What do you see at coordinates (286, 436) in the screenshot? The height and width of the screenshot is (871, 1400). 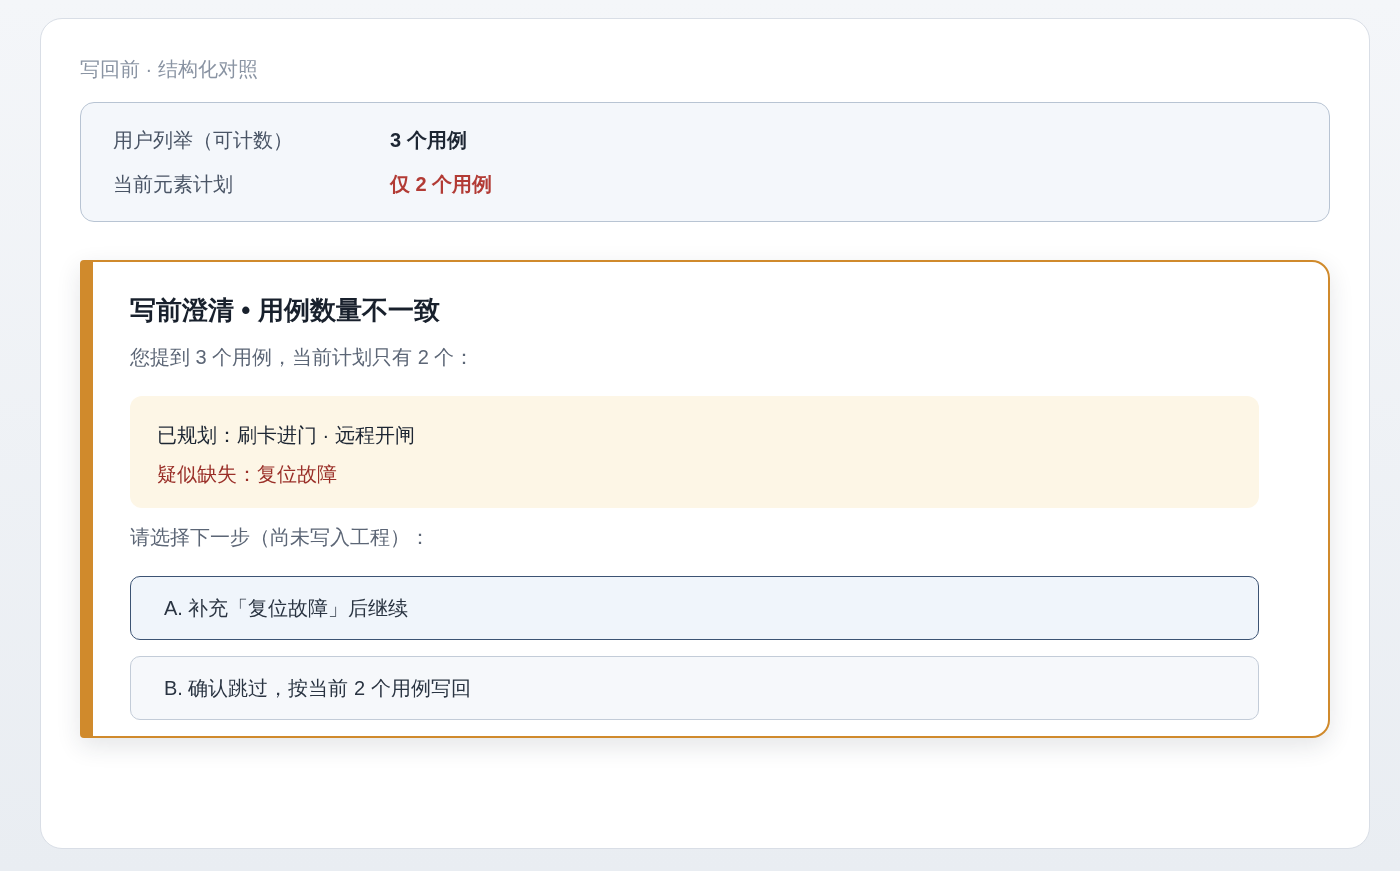 I see `summary-line: 已规划：刷卡进门 · 远程开闸` at bounding box center [286, 436].